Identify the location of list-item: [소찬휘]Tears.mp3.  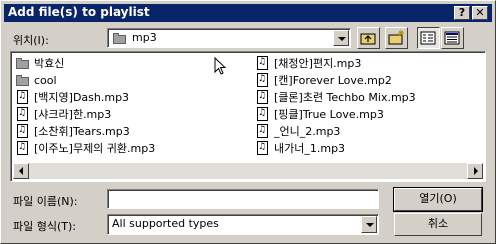
(72, 131).